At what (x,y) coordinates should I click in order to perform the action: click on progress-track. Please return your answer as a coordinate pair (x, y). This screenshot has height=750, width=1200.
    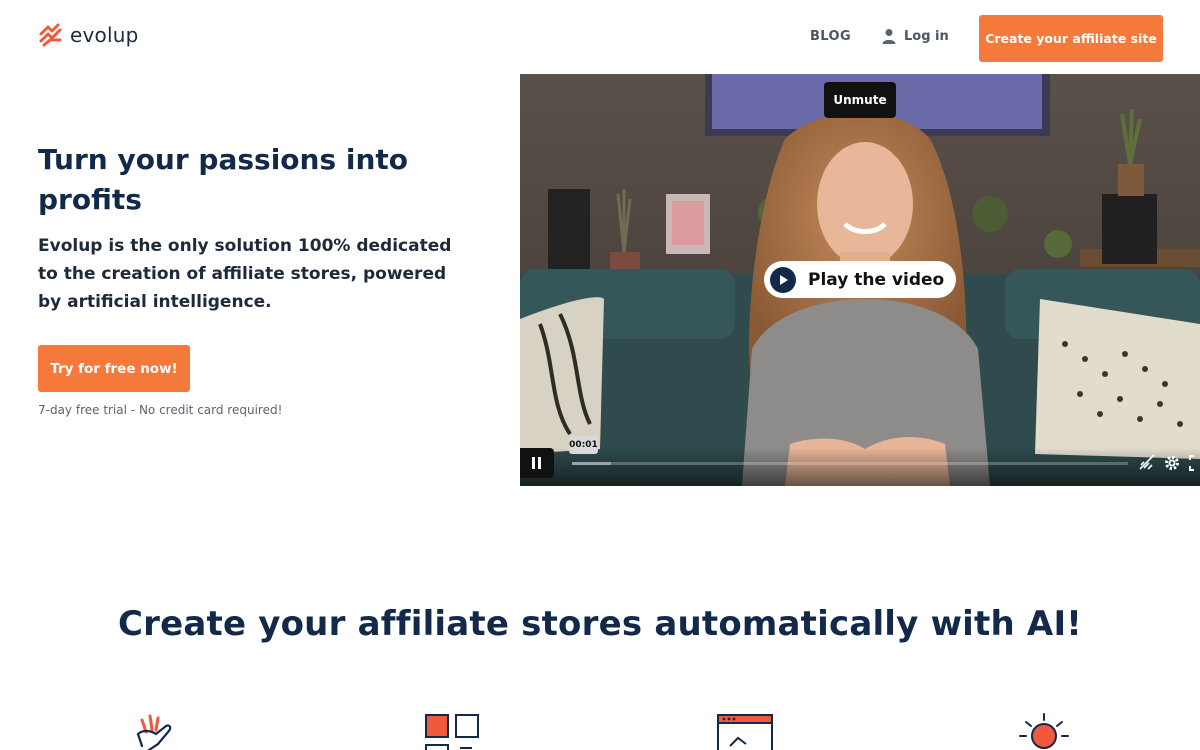
    Looking at the image, I should click on (850, 463).